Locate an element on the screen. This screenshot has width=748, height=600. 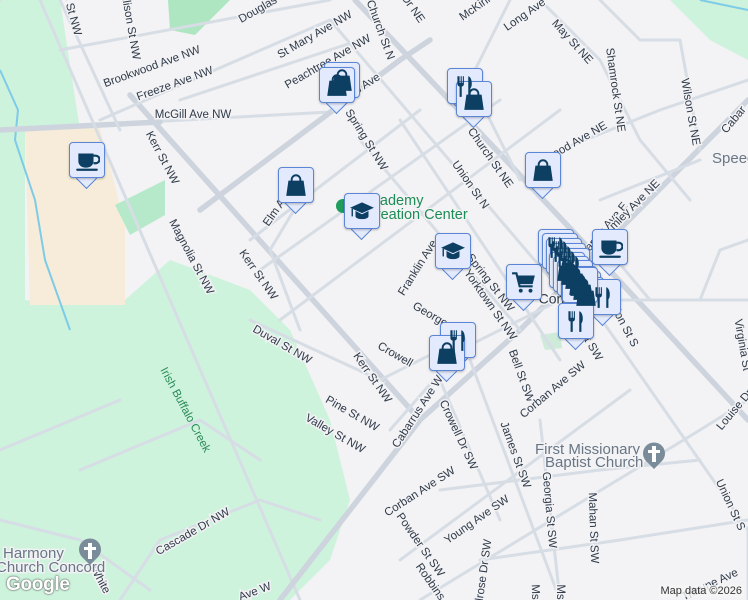
shopping-cart-icon is located at coordinates (523, 282).